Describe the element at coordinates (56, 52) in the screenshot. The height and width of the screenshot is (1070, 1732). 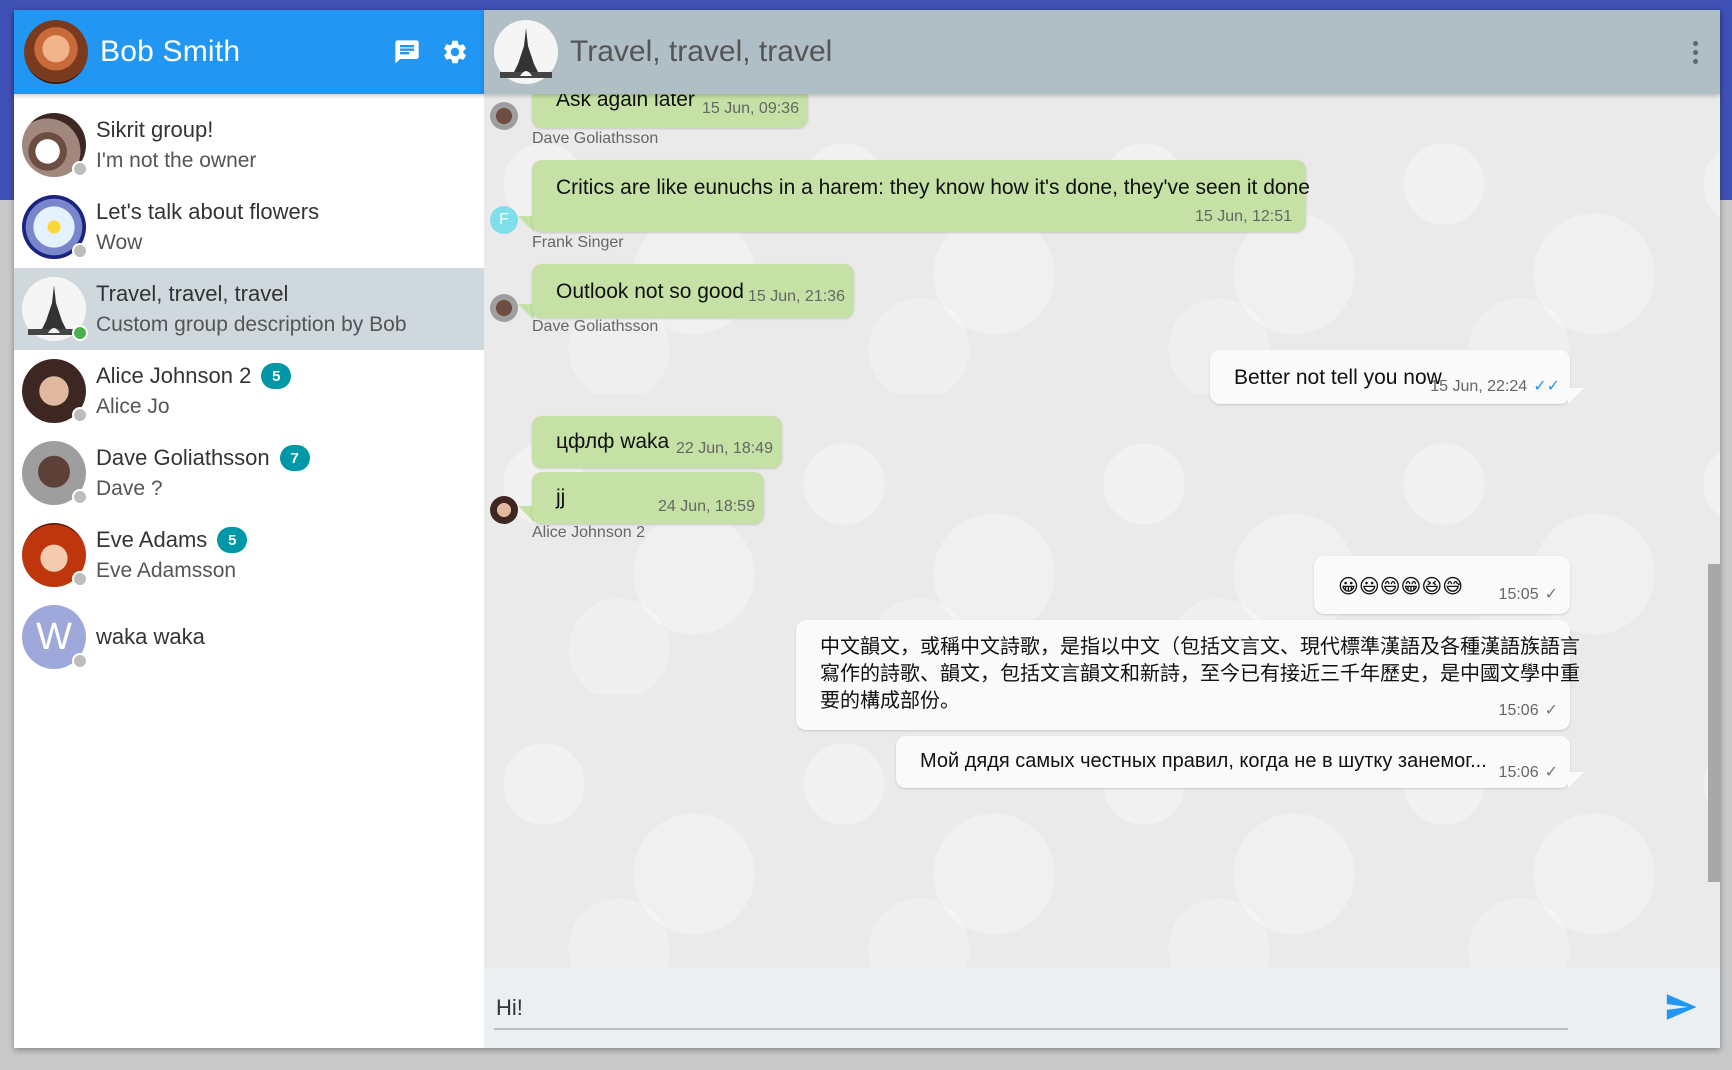
I see `my-avatar` at that location.